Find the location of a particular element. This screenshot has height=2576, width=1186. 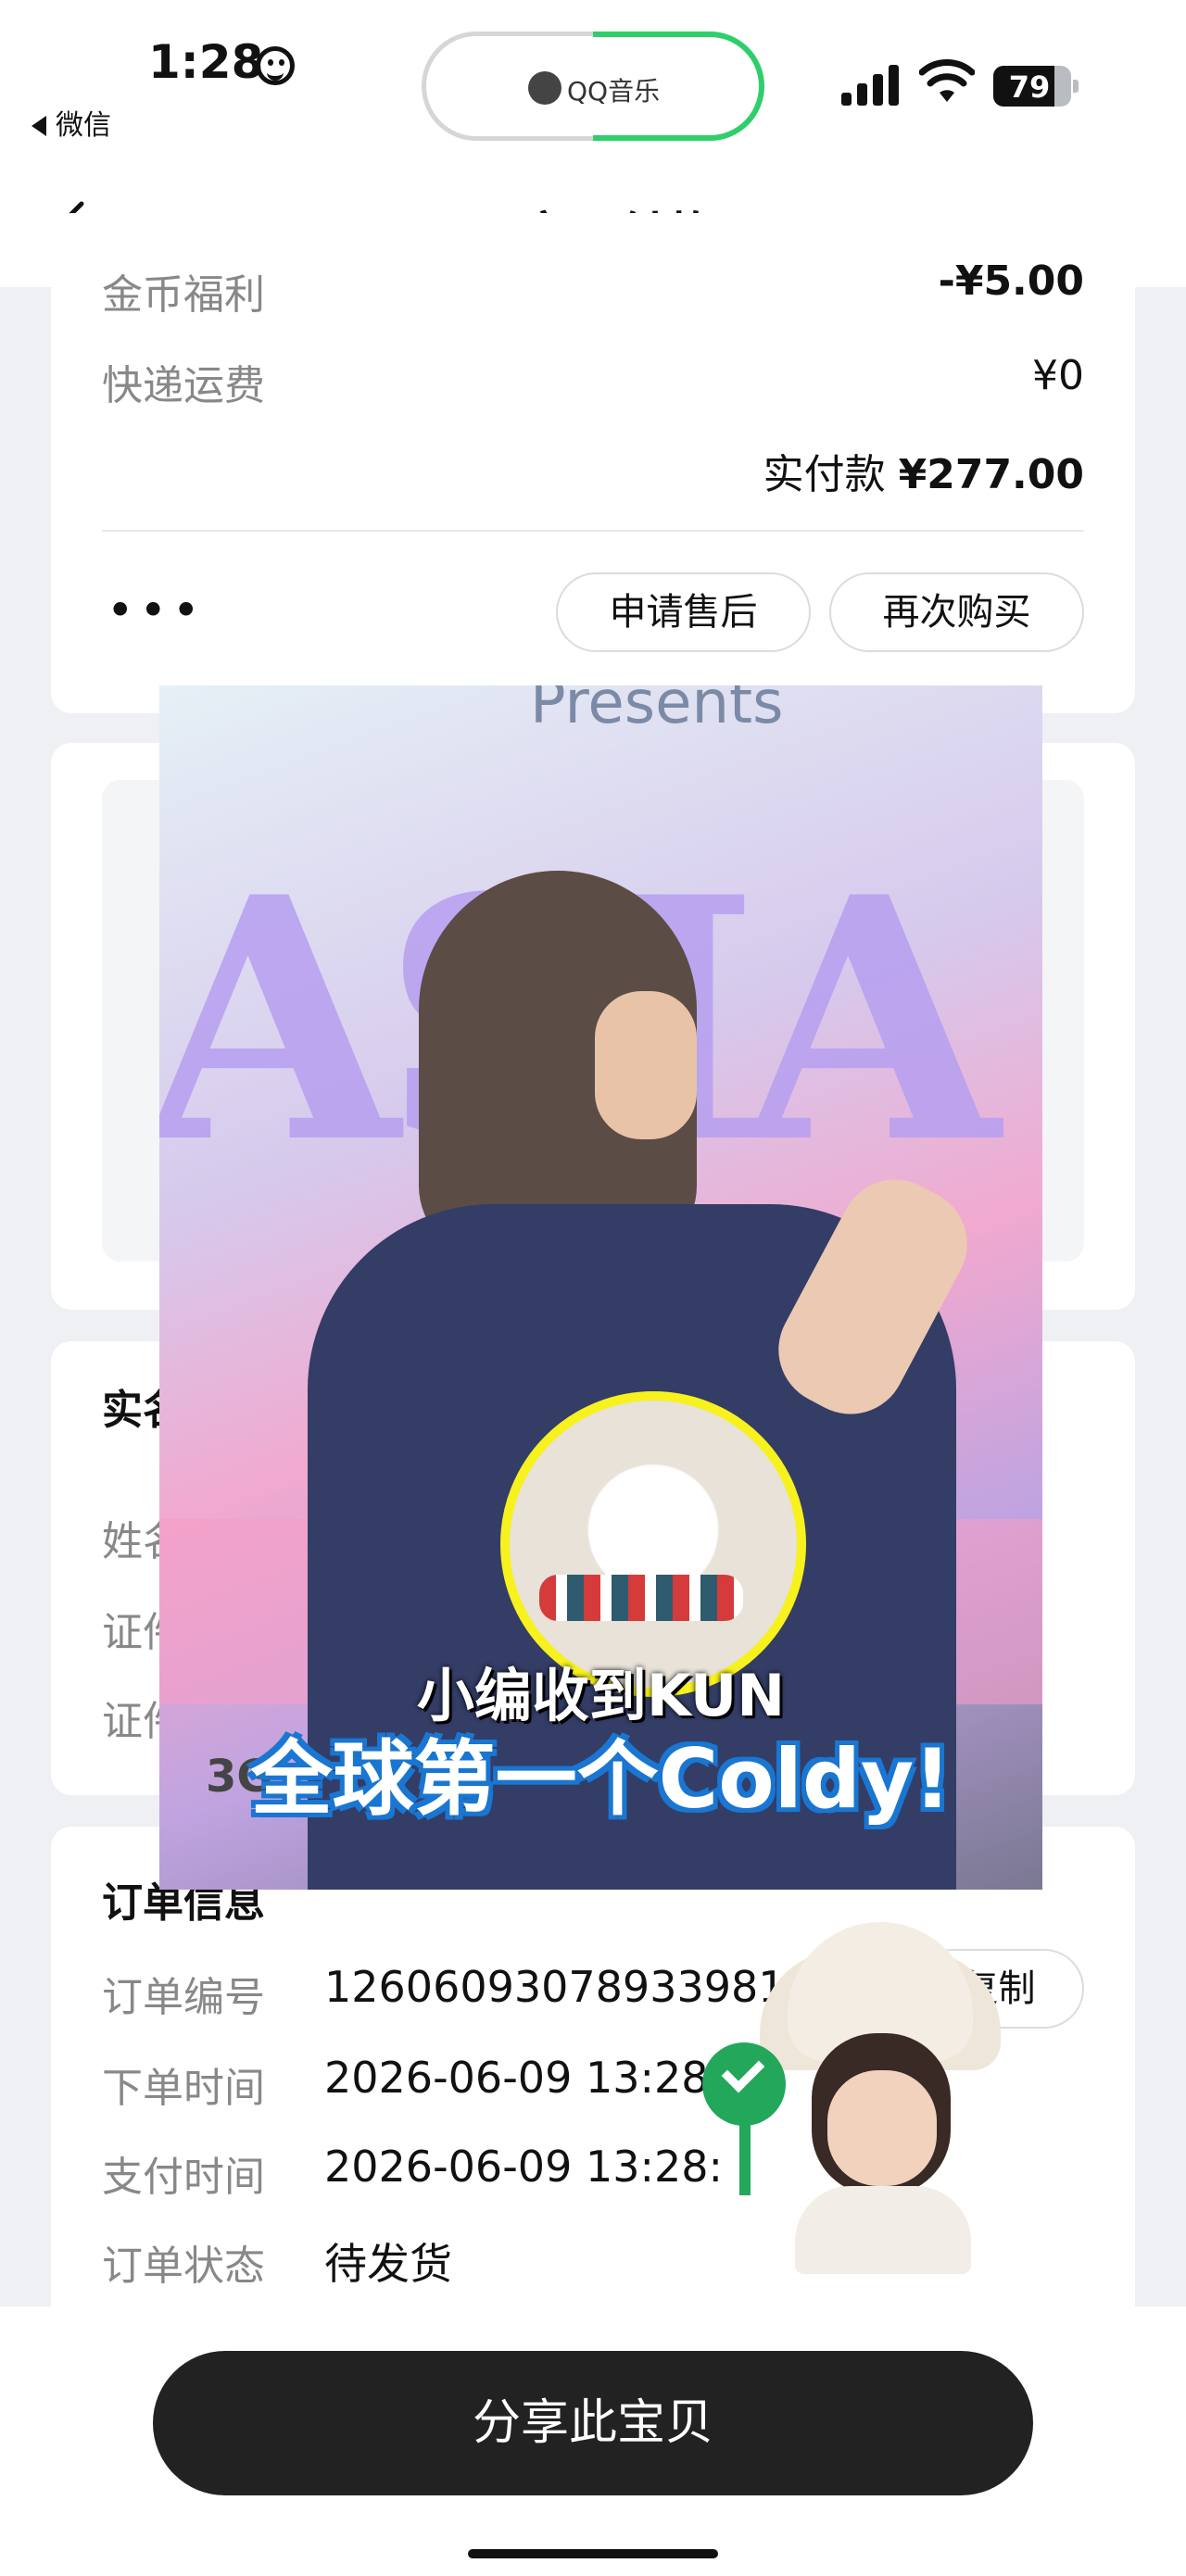

chef-face is located at coordinates (882, 2128).